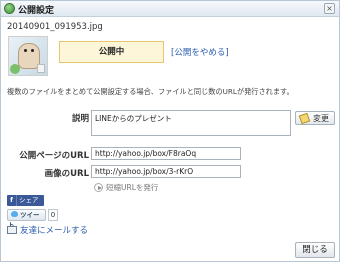  What do you see at coordinates (132, 187) in the screenshot?
I see `shorten-url-label: 短縮URLを発行` at bounding box center [132, 187].